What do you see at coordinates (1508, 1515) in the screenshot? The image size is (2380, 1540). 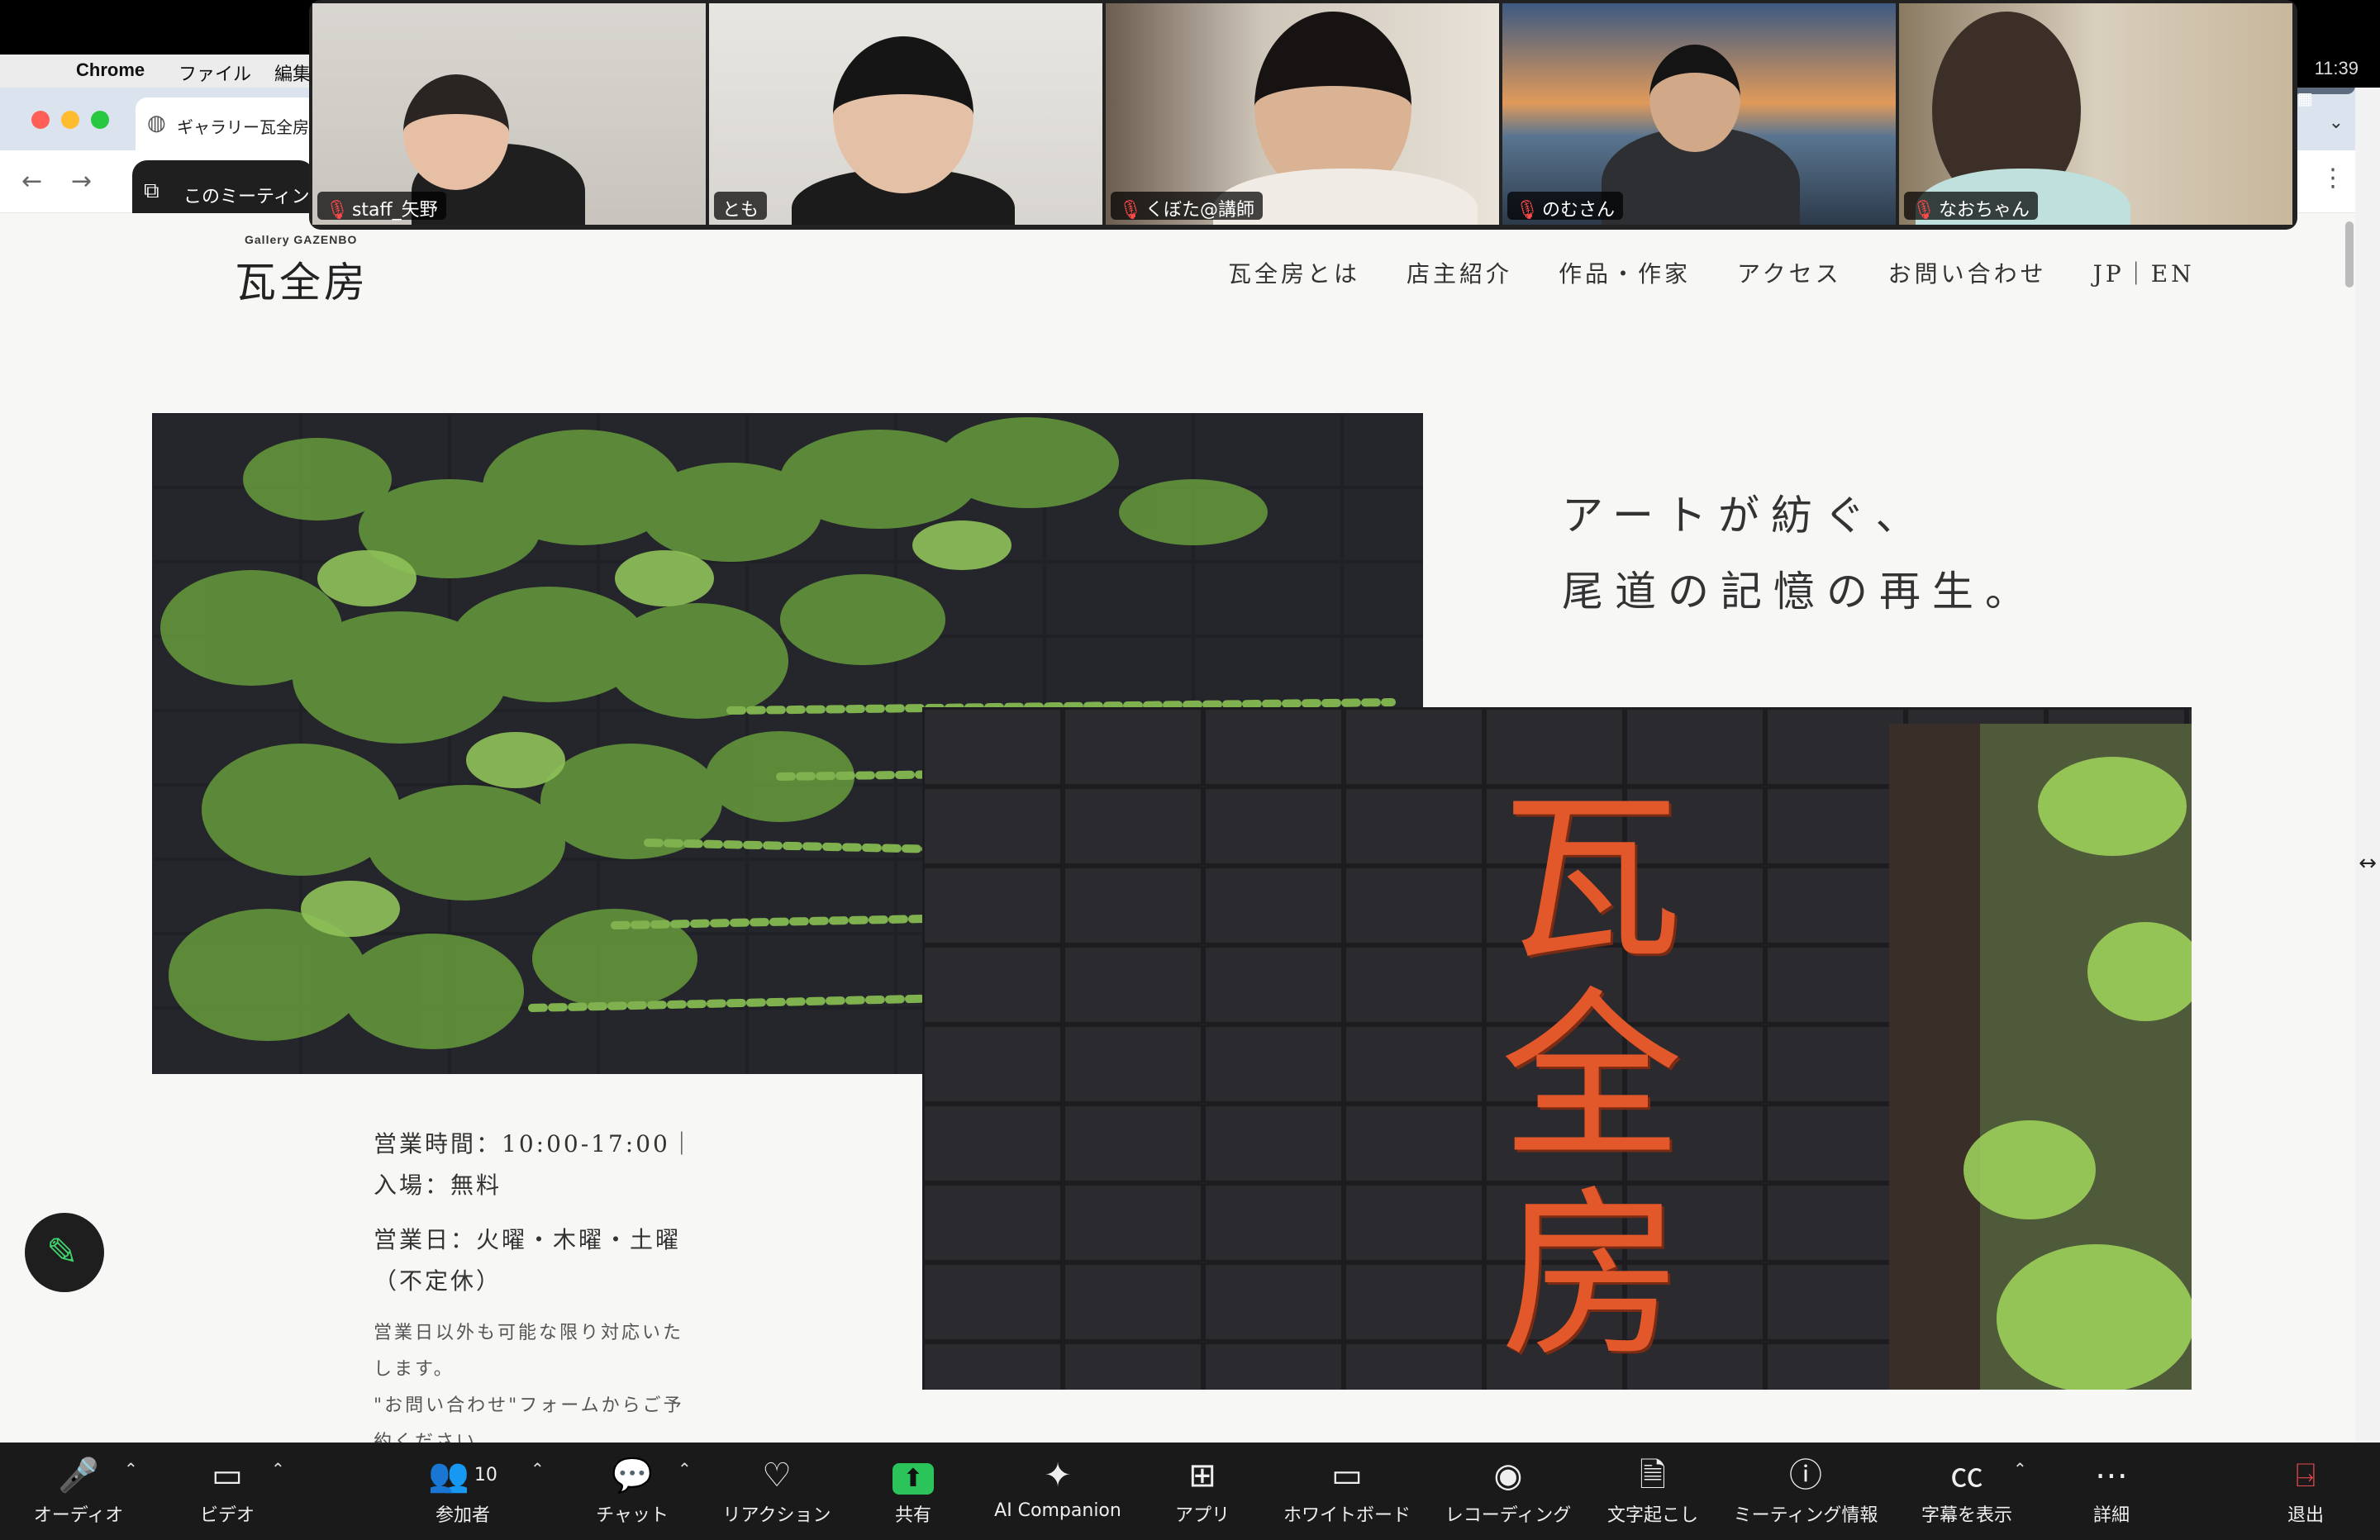 I see `recording-label: レコーディング` at bounding box center [1508, 1515].